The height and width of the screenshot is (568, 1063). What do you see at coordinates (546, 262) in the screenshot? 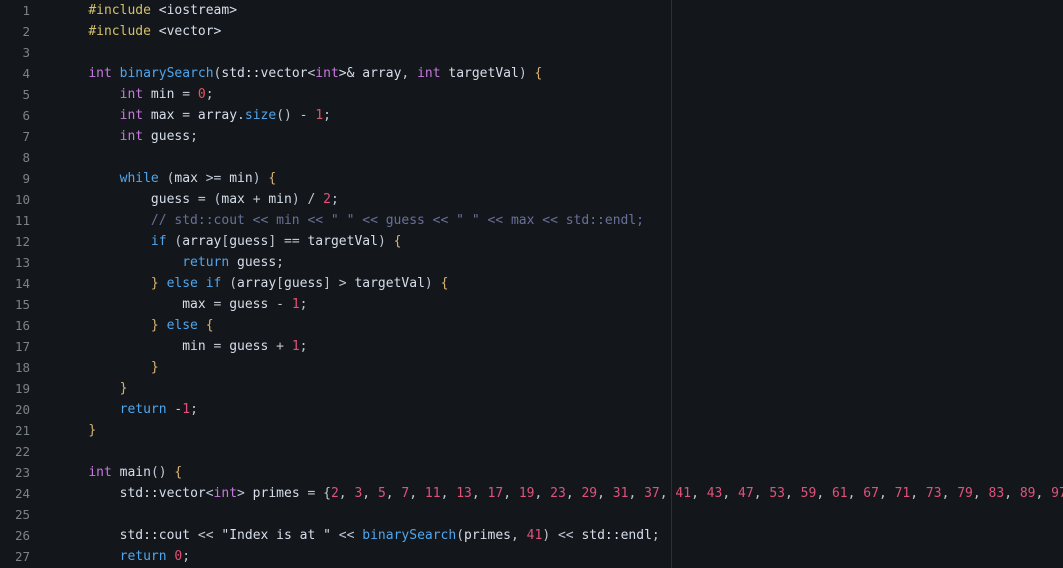
I see `code-line-content: return guess;` at bounding box center [546, 262].